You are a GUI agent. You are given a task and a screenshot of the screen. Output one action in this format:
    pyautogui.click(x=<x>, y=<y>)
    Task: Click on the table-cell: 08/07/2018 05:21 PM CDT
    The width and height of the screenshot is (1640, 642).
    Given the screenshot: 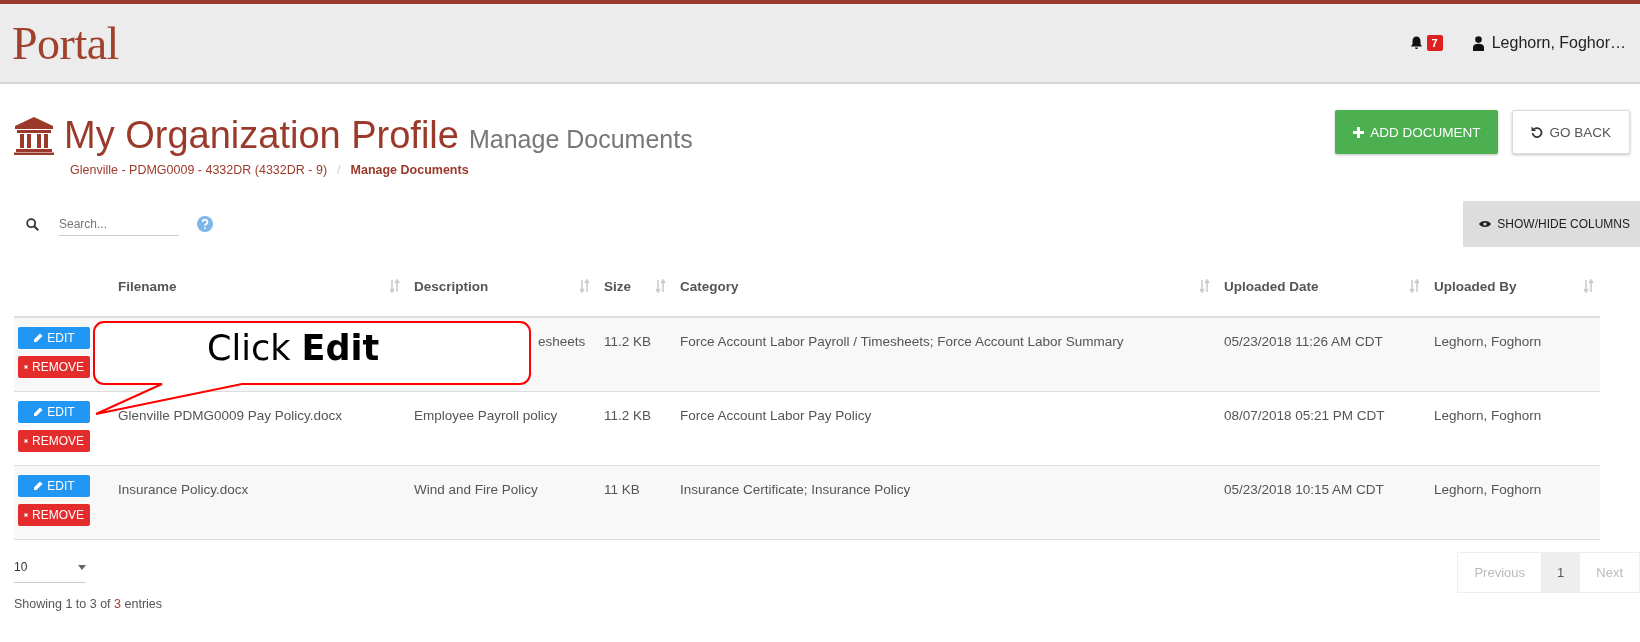 What is the action you would take?
    pyautogui.click(x=1304, y=415)
    